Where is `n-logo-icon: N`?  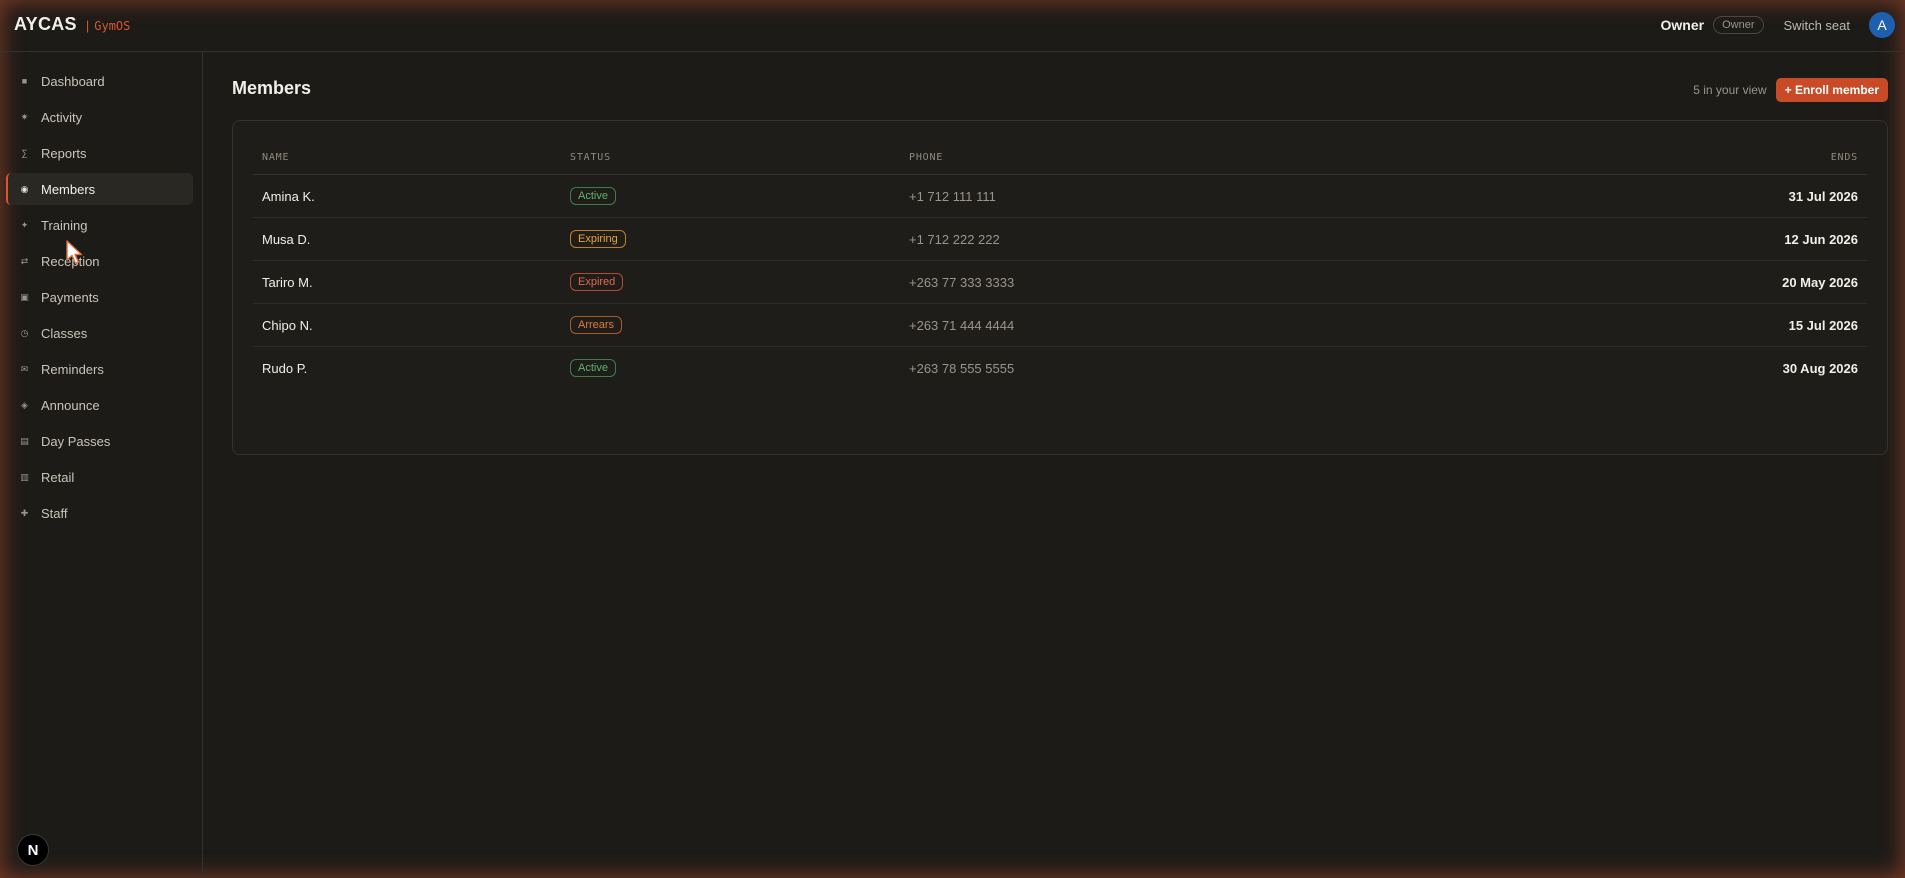
n-logo-icon: N is located at coordinates (33, 850).